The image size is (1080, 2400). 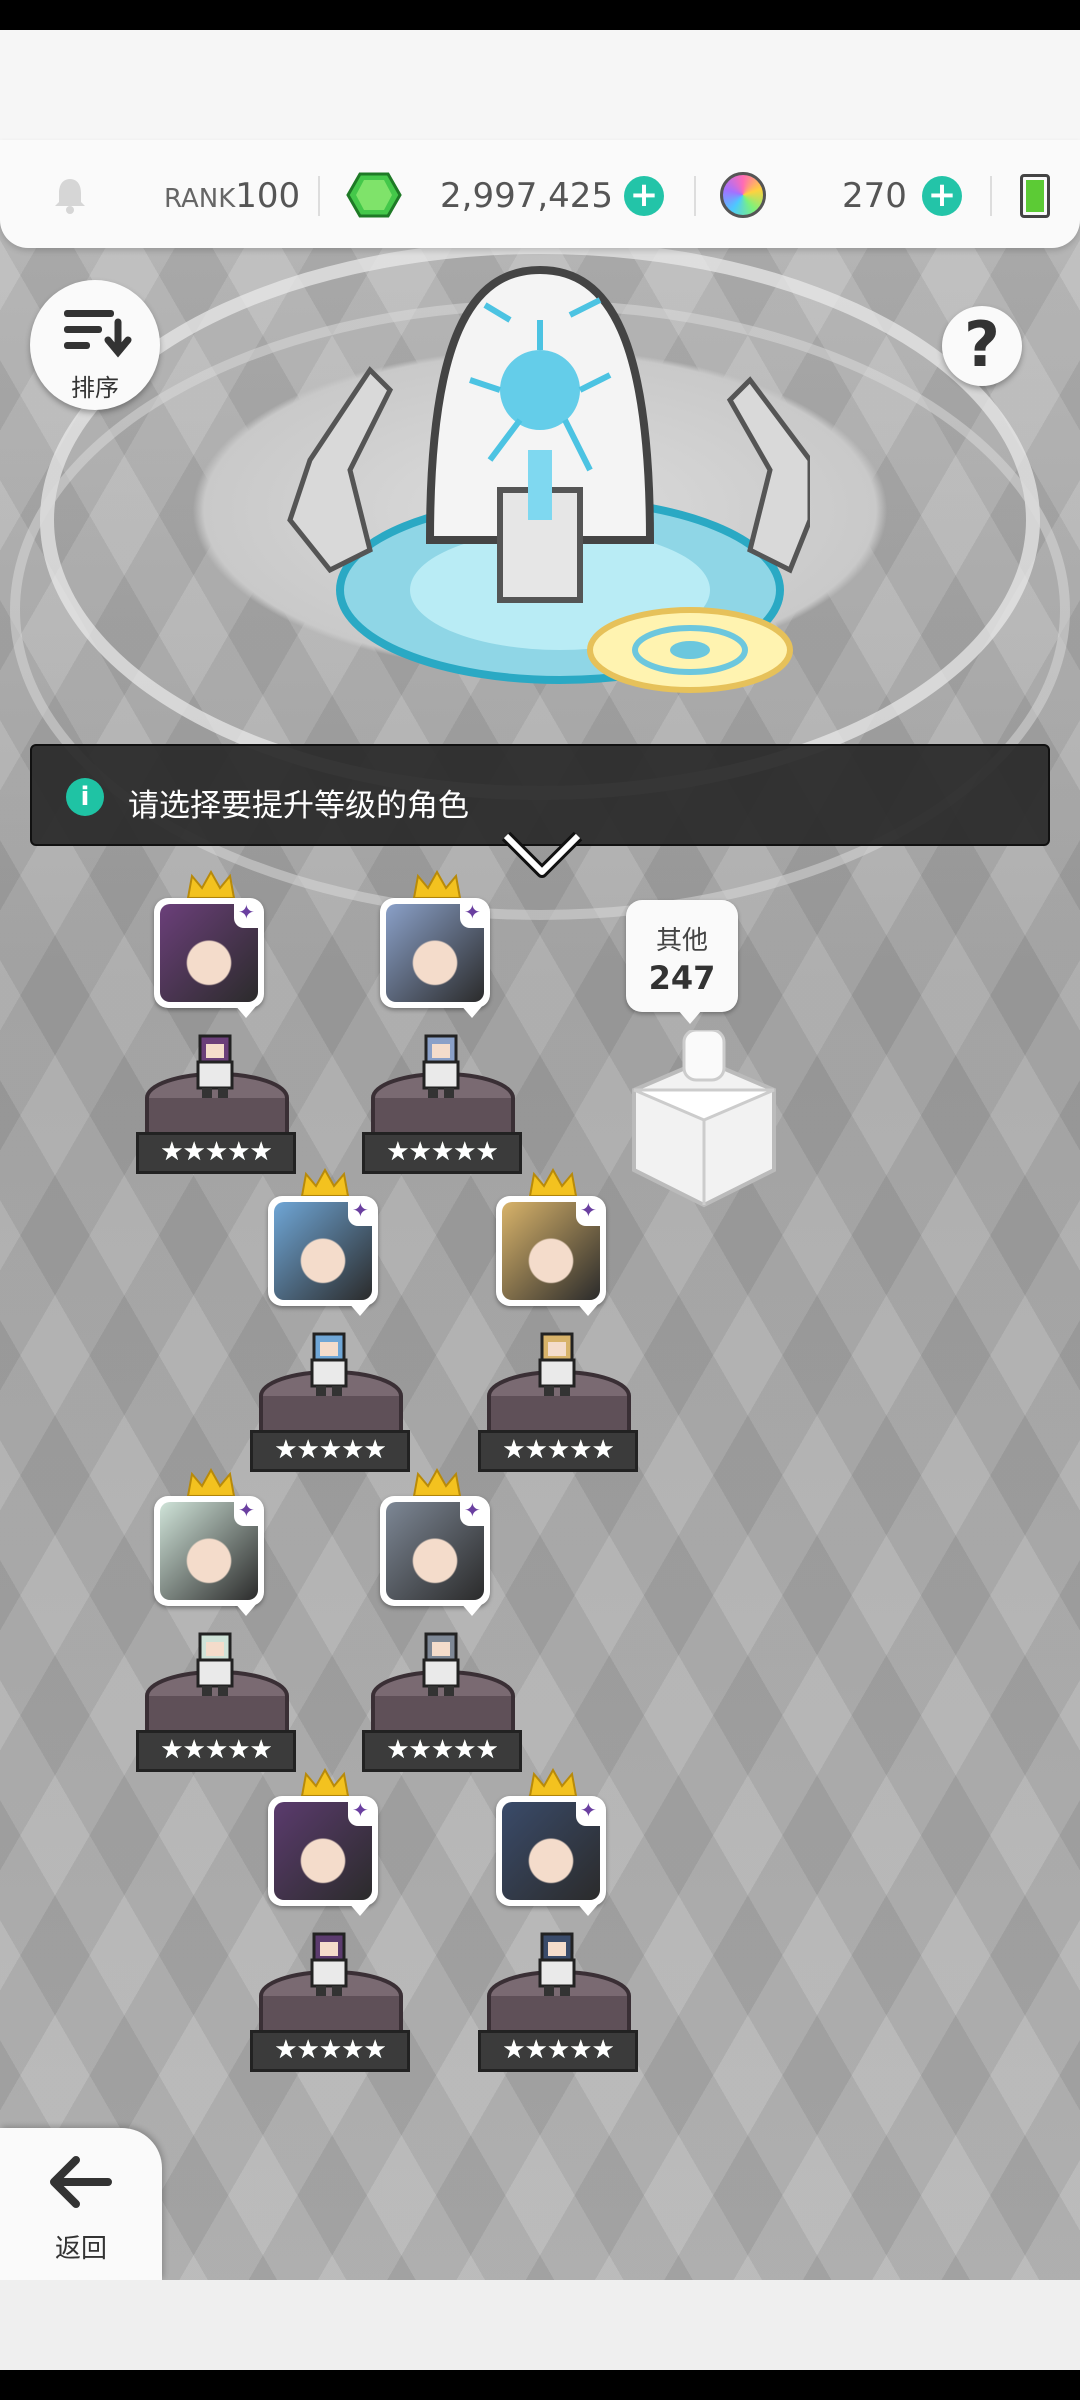 What do you see at coordinates (942, 196) in the screenshot?
I see `add-orbs-button: +` at bounding box center [942, 196].